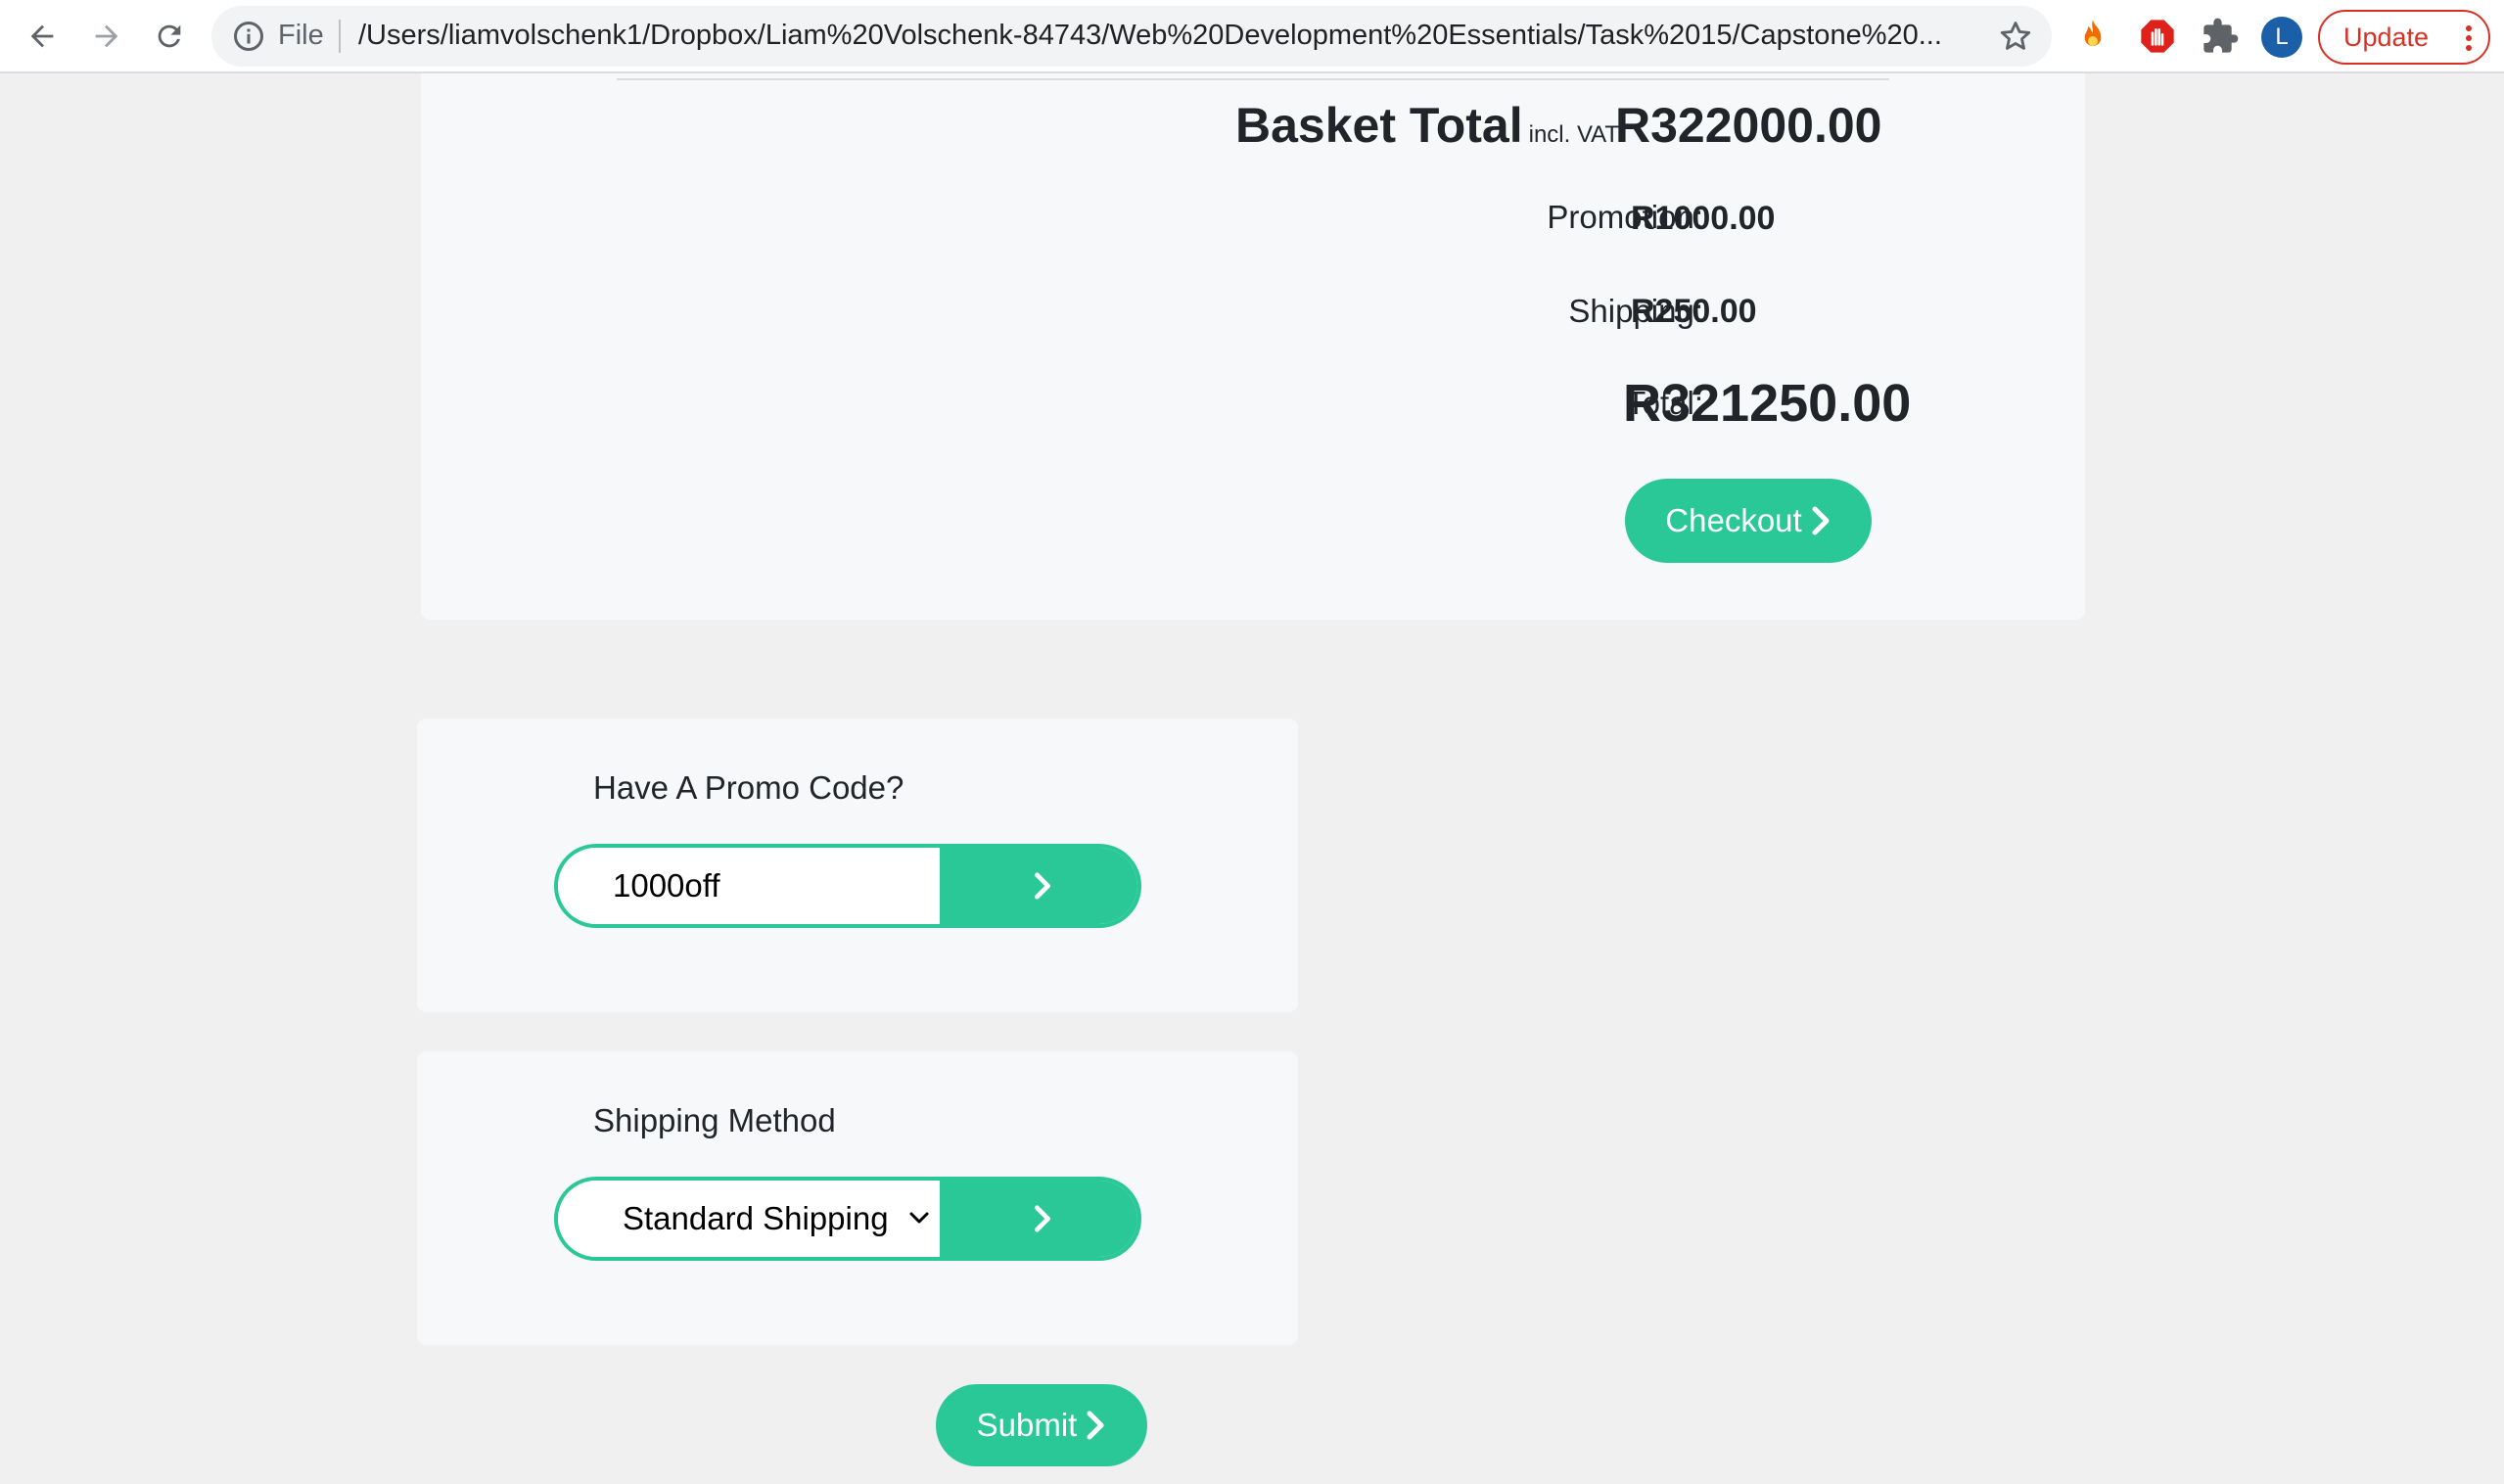 The width and height of the screenshot is (2504, 1484). I want to click on reload-button, so click(170, 36).